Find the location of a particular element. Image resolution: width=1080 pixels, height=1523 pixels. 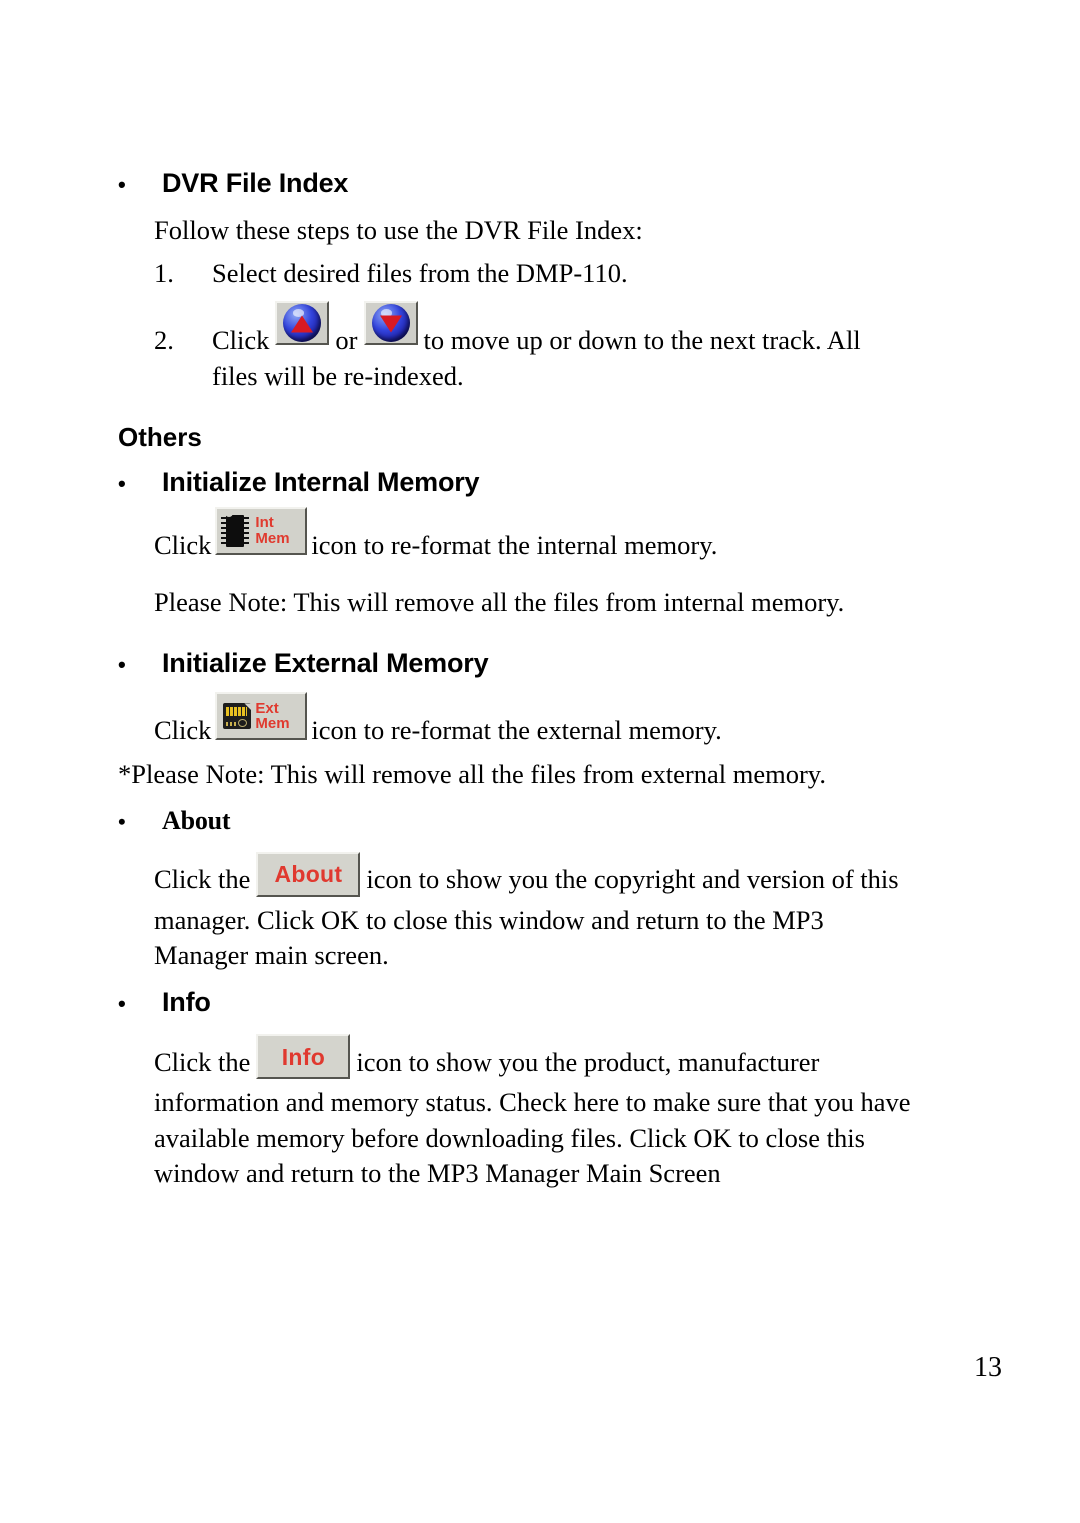

triangle-down-icon is located at coordinates (390, 324).